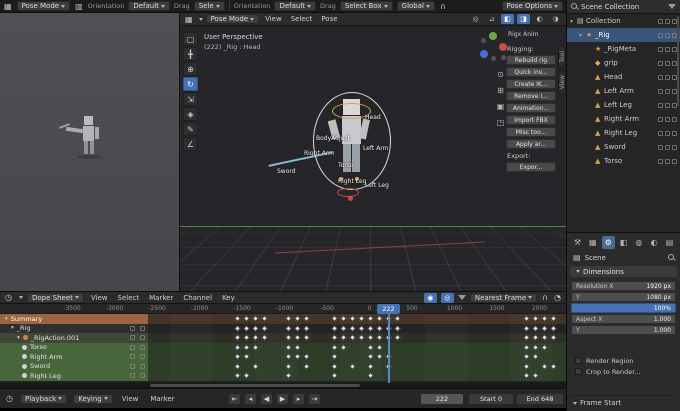  I want to click on sidebar-active-tab: Rigx Anim, so click(523, 34).